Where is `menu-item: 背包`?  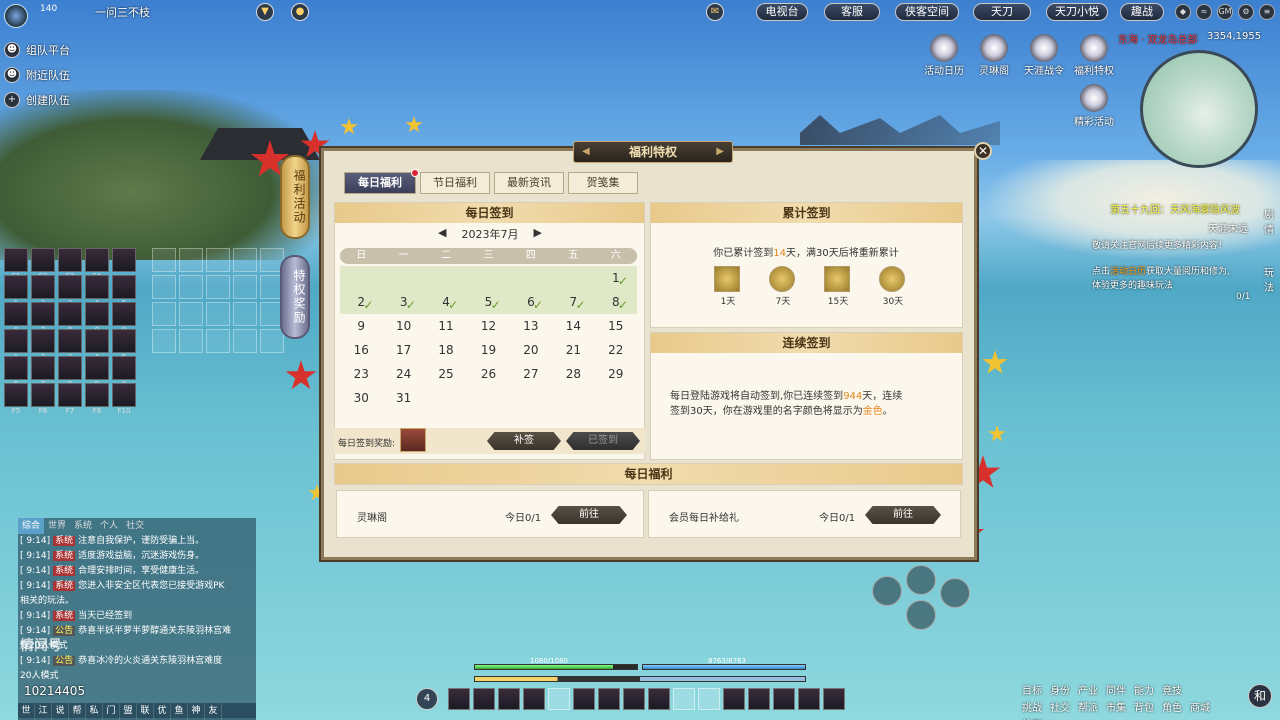 menu-item: 背包 is located at coordinates (1144, 706).